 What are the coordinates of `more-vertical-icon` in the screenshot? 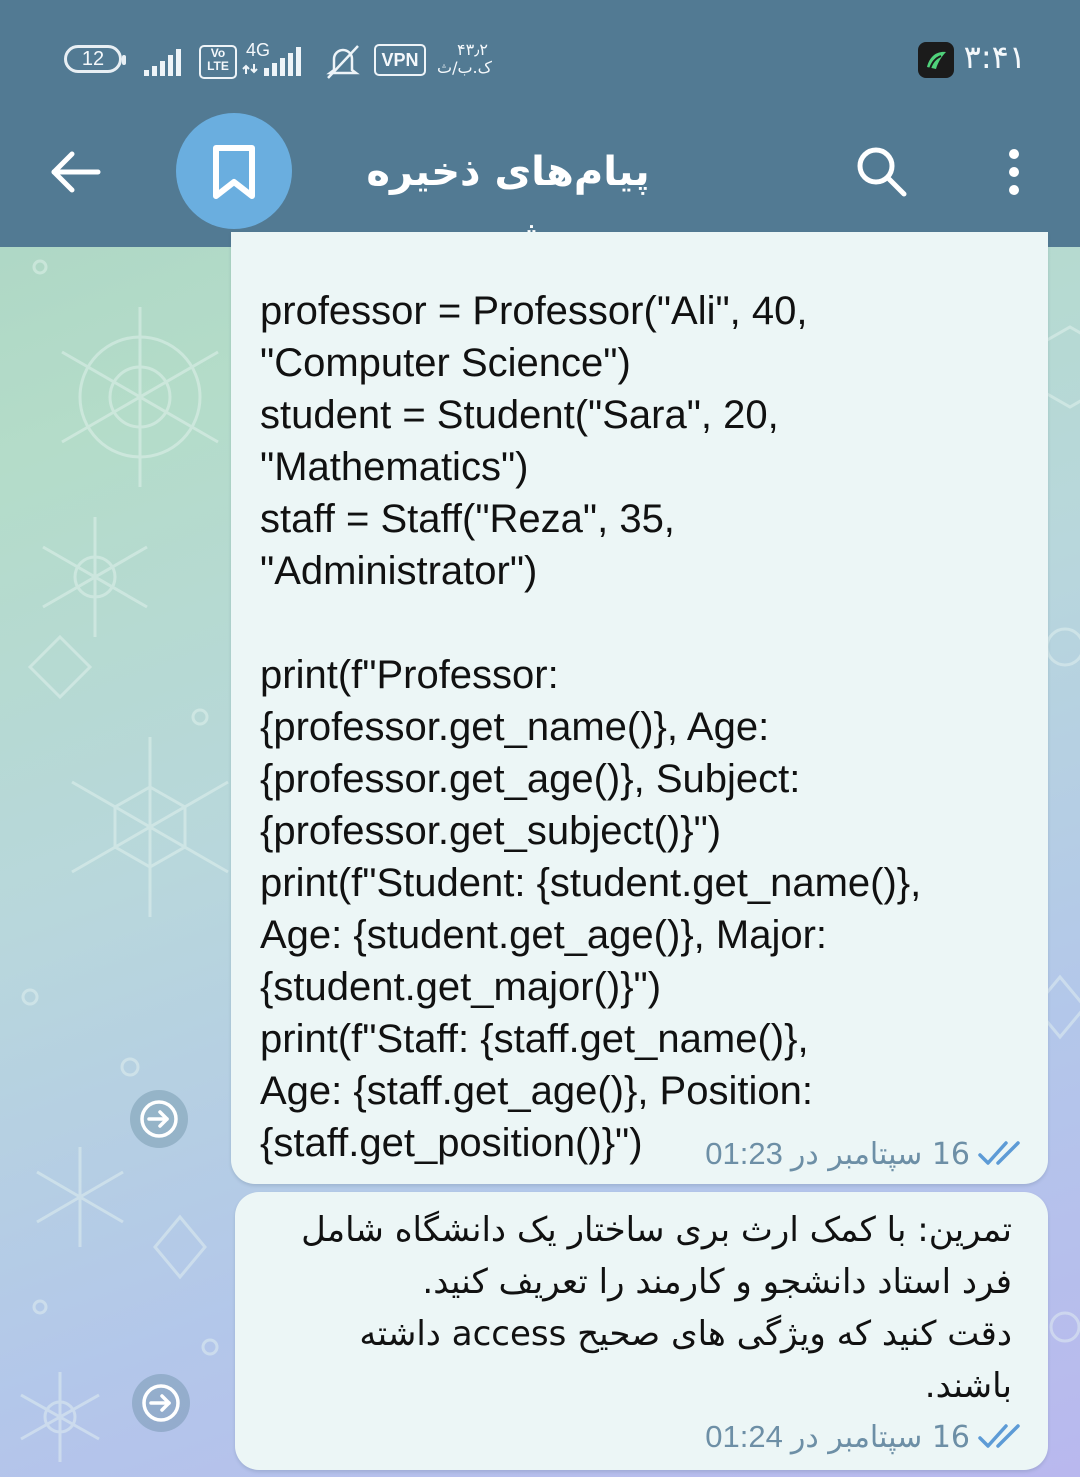 It's located at (1014, 172).